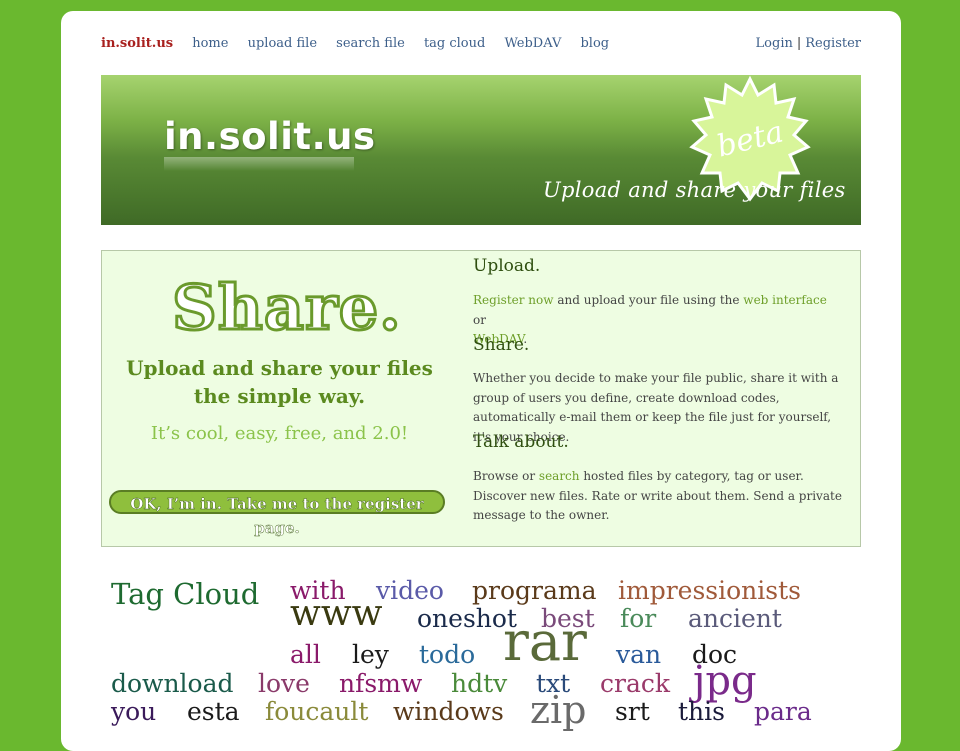 This screenshot has width=960, height=751. I want to click on tag-this: this, so click(701, 711).